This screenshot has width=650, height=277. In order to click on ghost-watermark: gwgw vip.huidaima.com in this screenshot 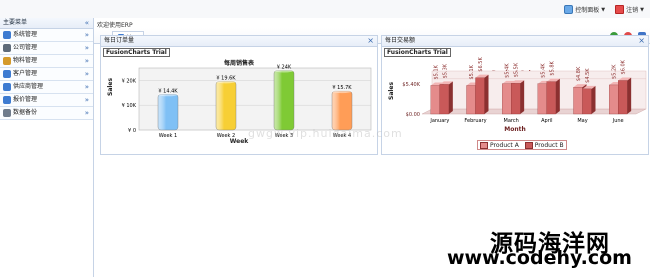, I will do `click(325, 133)`.